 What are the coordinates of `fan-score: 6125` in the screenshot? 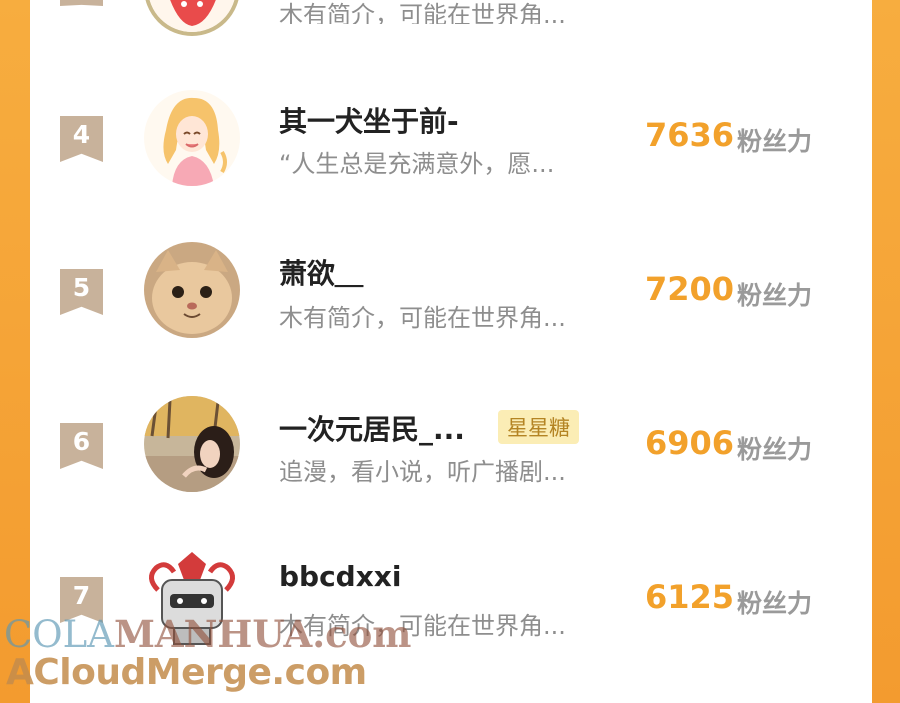 It's located at (690, 597).